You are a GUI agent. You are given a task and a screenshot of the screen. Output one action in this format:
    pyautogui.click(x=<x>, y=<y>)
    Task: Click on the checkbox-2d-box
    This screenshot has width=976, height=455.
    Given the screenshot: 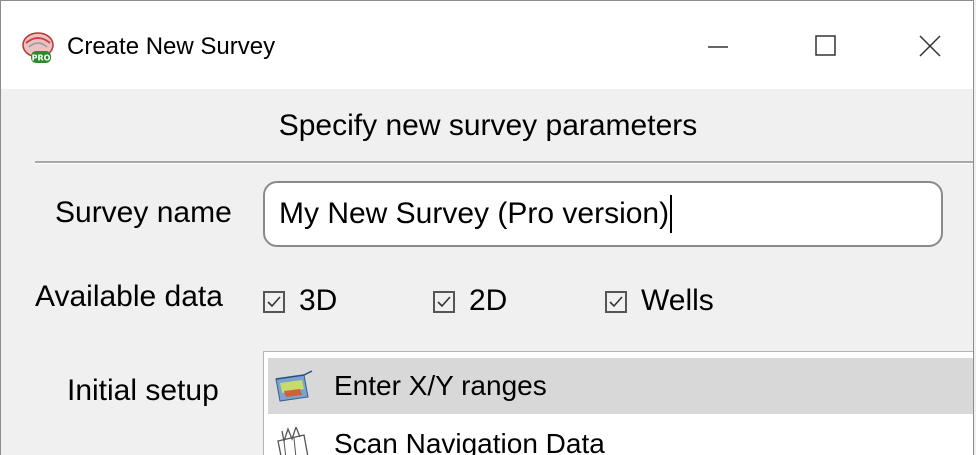 What is the action you would take?
    pyautogui.click(x=444, y=302)
    